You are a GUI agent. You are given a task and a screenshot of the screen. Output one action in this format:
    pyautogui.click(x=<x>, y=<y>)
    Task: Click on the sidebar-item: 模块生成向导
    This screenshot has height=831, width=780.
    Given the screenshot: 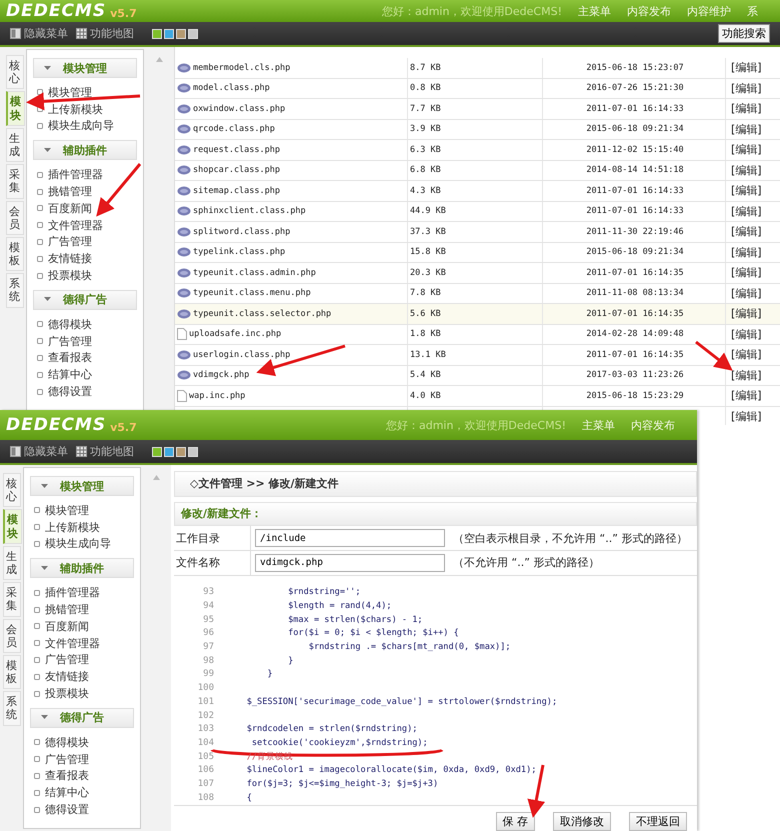 What is the action you would take?
    pyautogui.click(x=81, y=126)
    